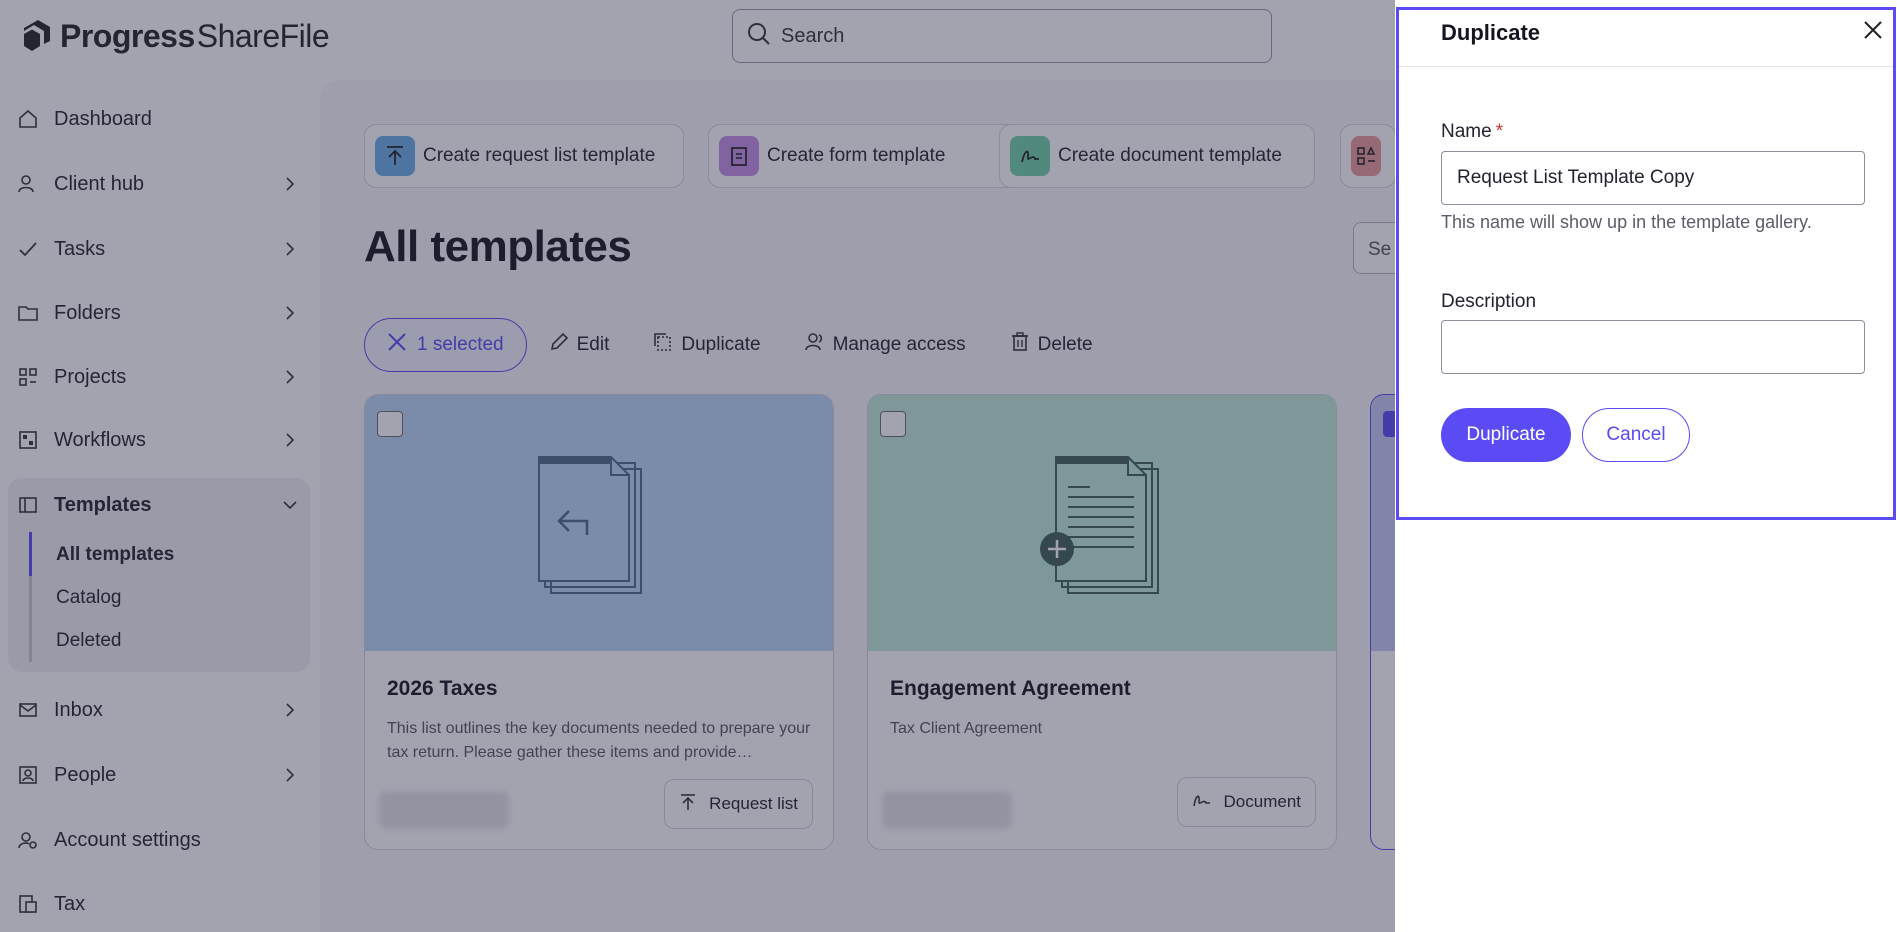 This screenshot has height=932, width=1897. I want to click on description-label: Description, so click(1489, 301).